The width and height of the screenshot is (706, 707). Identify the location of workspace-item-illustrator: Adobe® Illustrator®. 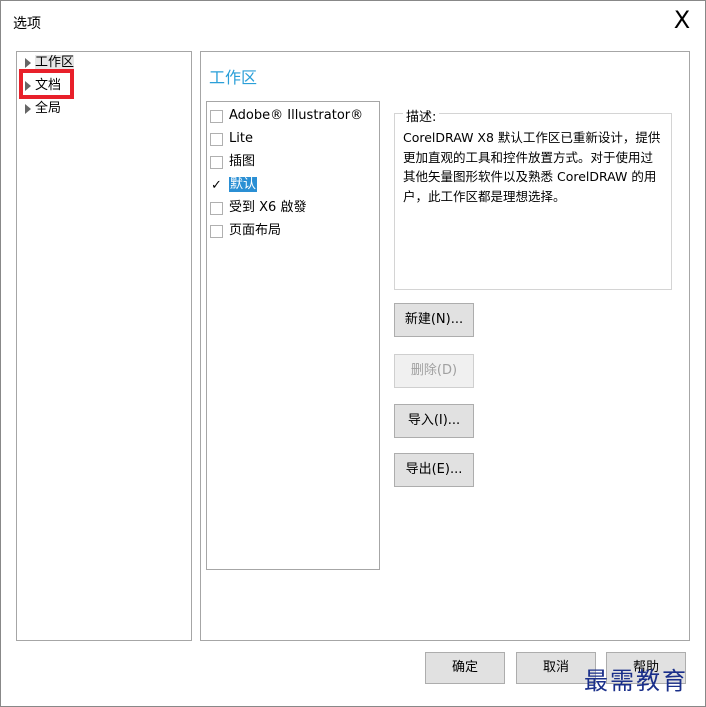
(286, 116).